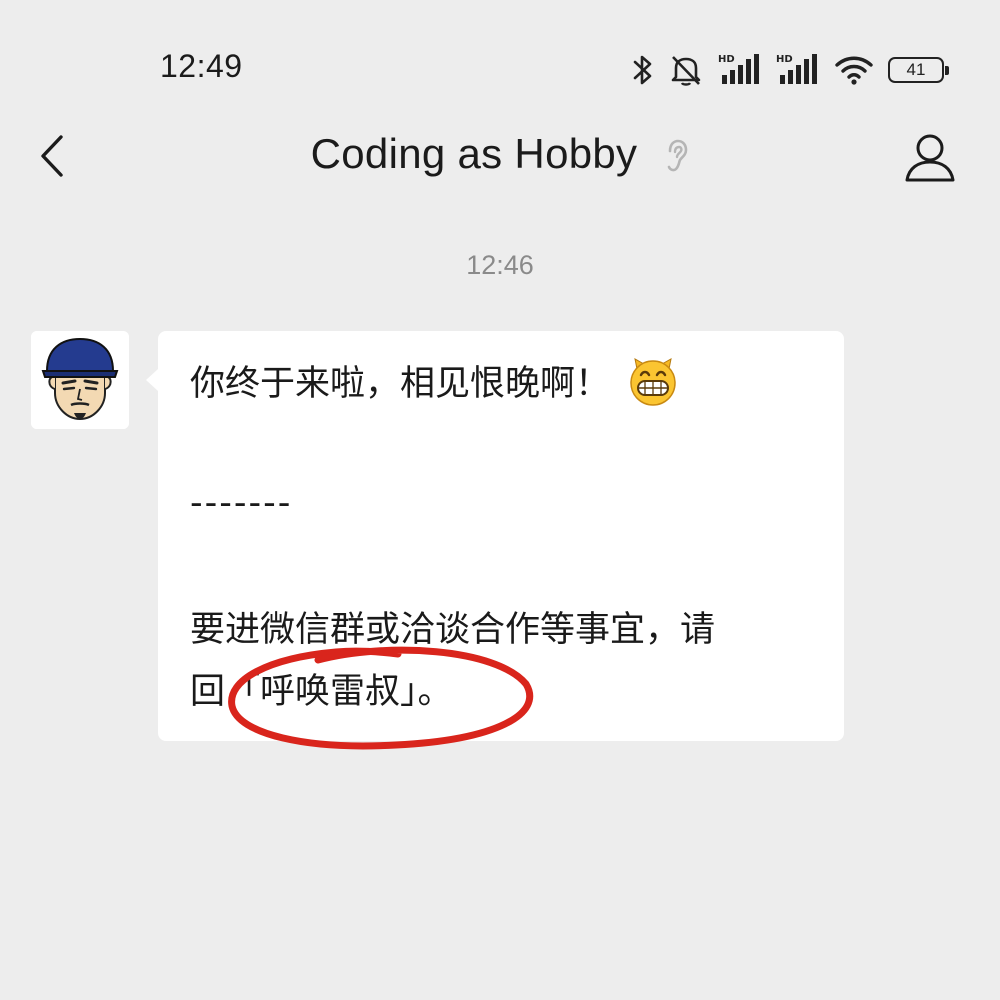  What do you see at coordinates (453, 630) in the screenshot?
I see `message-text: 要进微信群或洽谈合作等事宜，请` at bounding box center [453, 630].